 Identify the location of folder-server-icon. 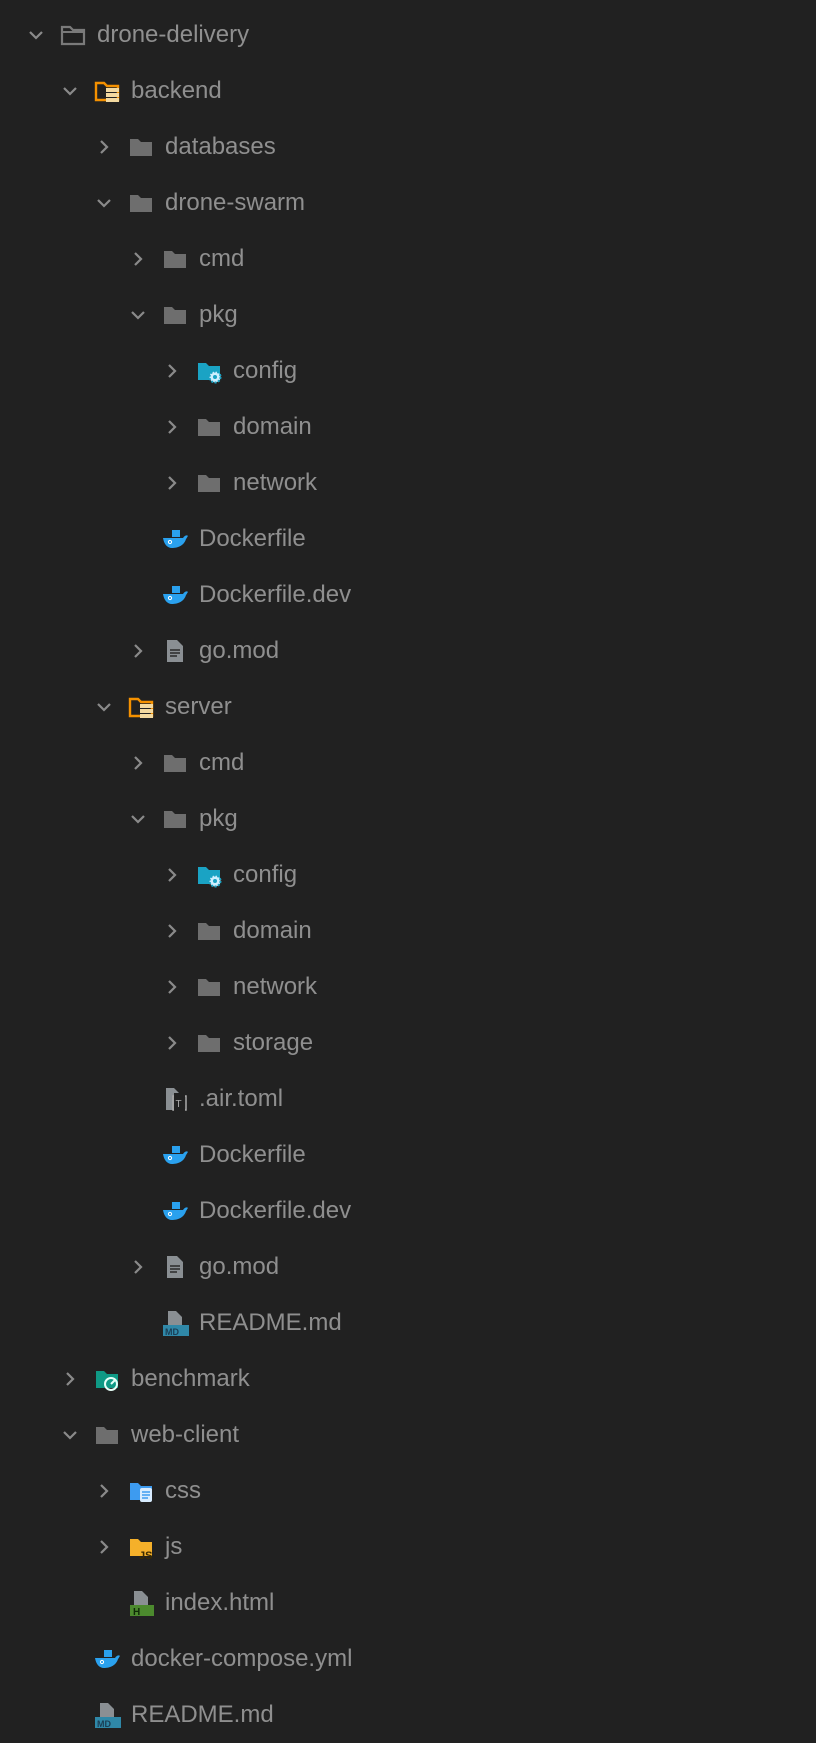
(141, 707).